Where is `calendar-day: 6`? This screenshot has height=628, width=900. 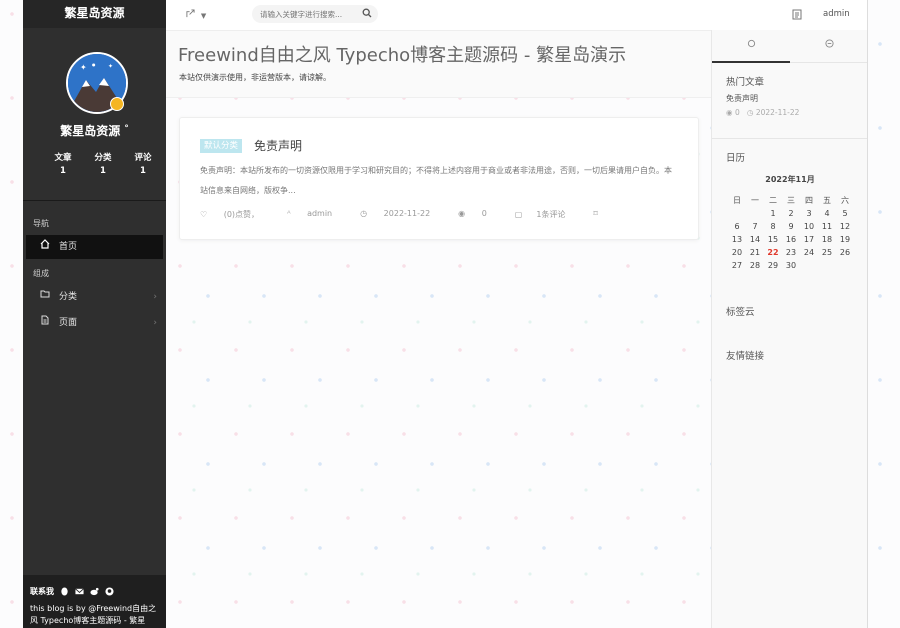
calendar-day: 6 is located at coordinates (737, 226).